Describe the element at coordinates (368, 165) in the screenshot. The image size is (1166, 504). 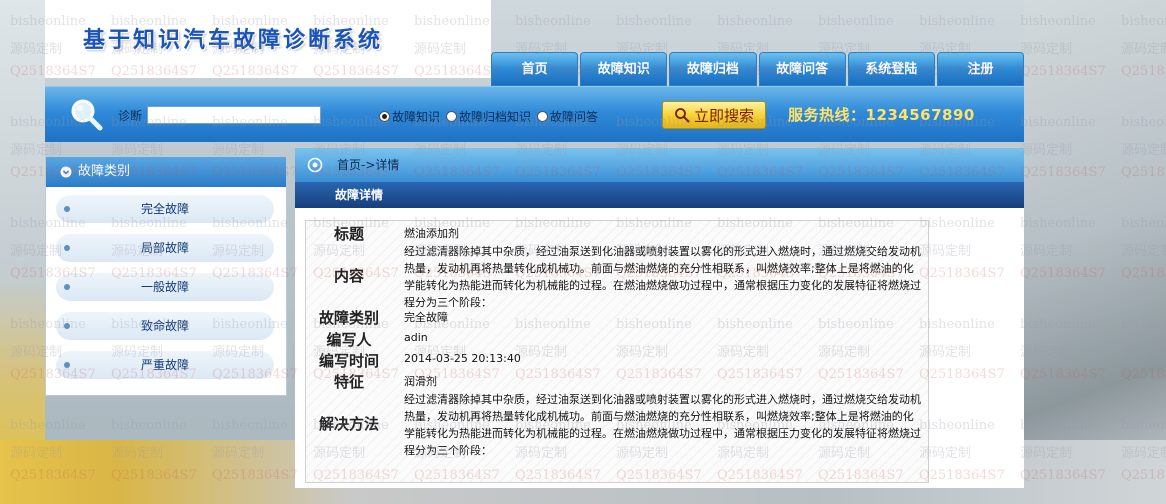
I see `breadcrumb-text: 首页->详情` at that location.